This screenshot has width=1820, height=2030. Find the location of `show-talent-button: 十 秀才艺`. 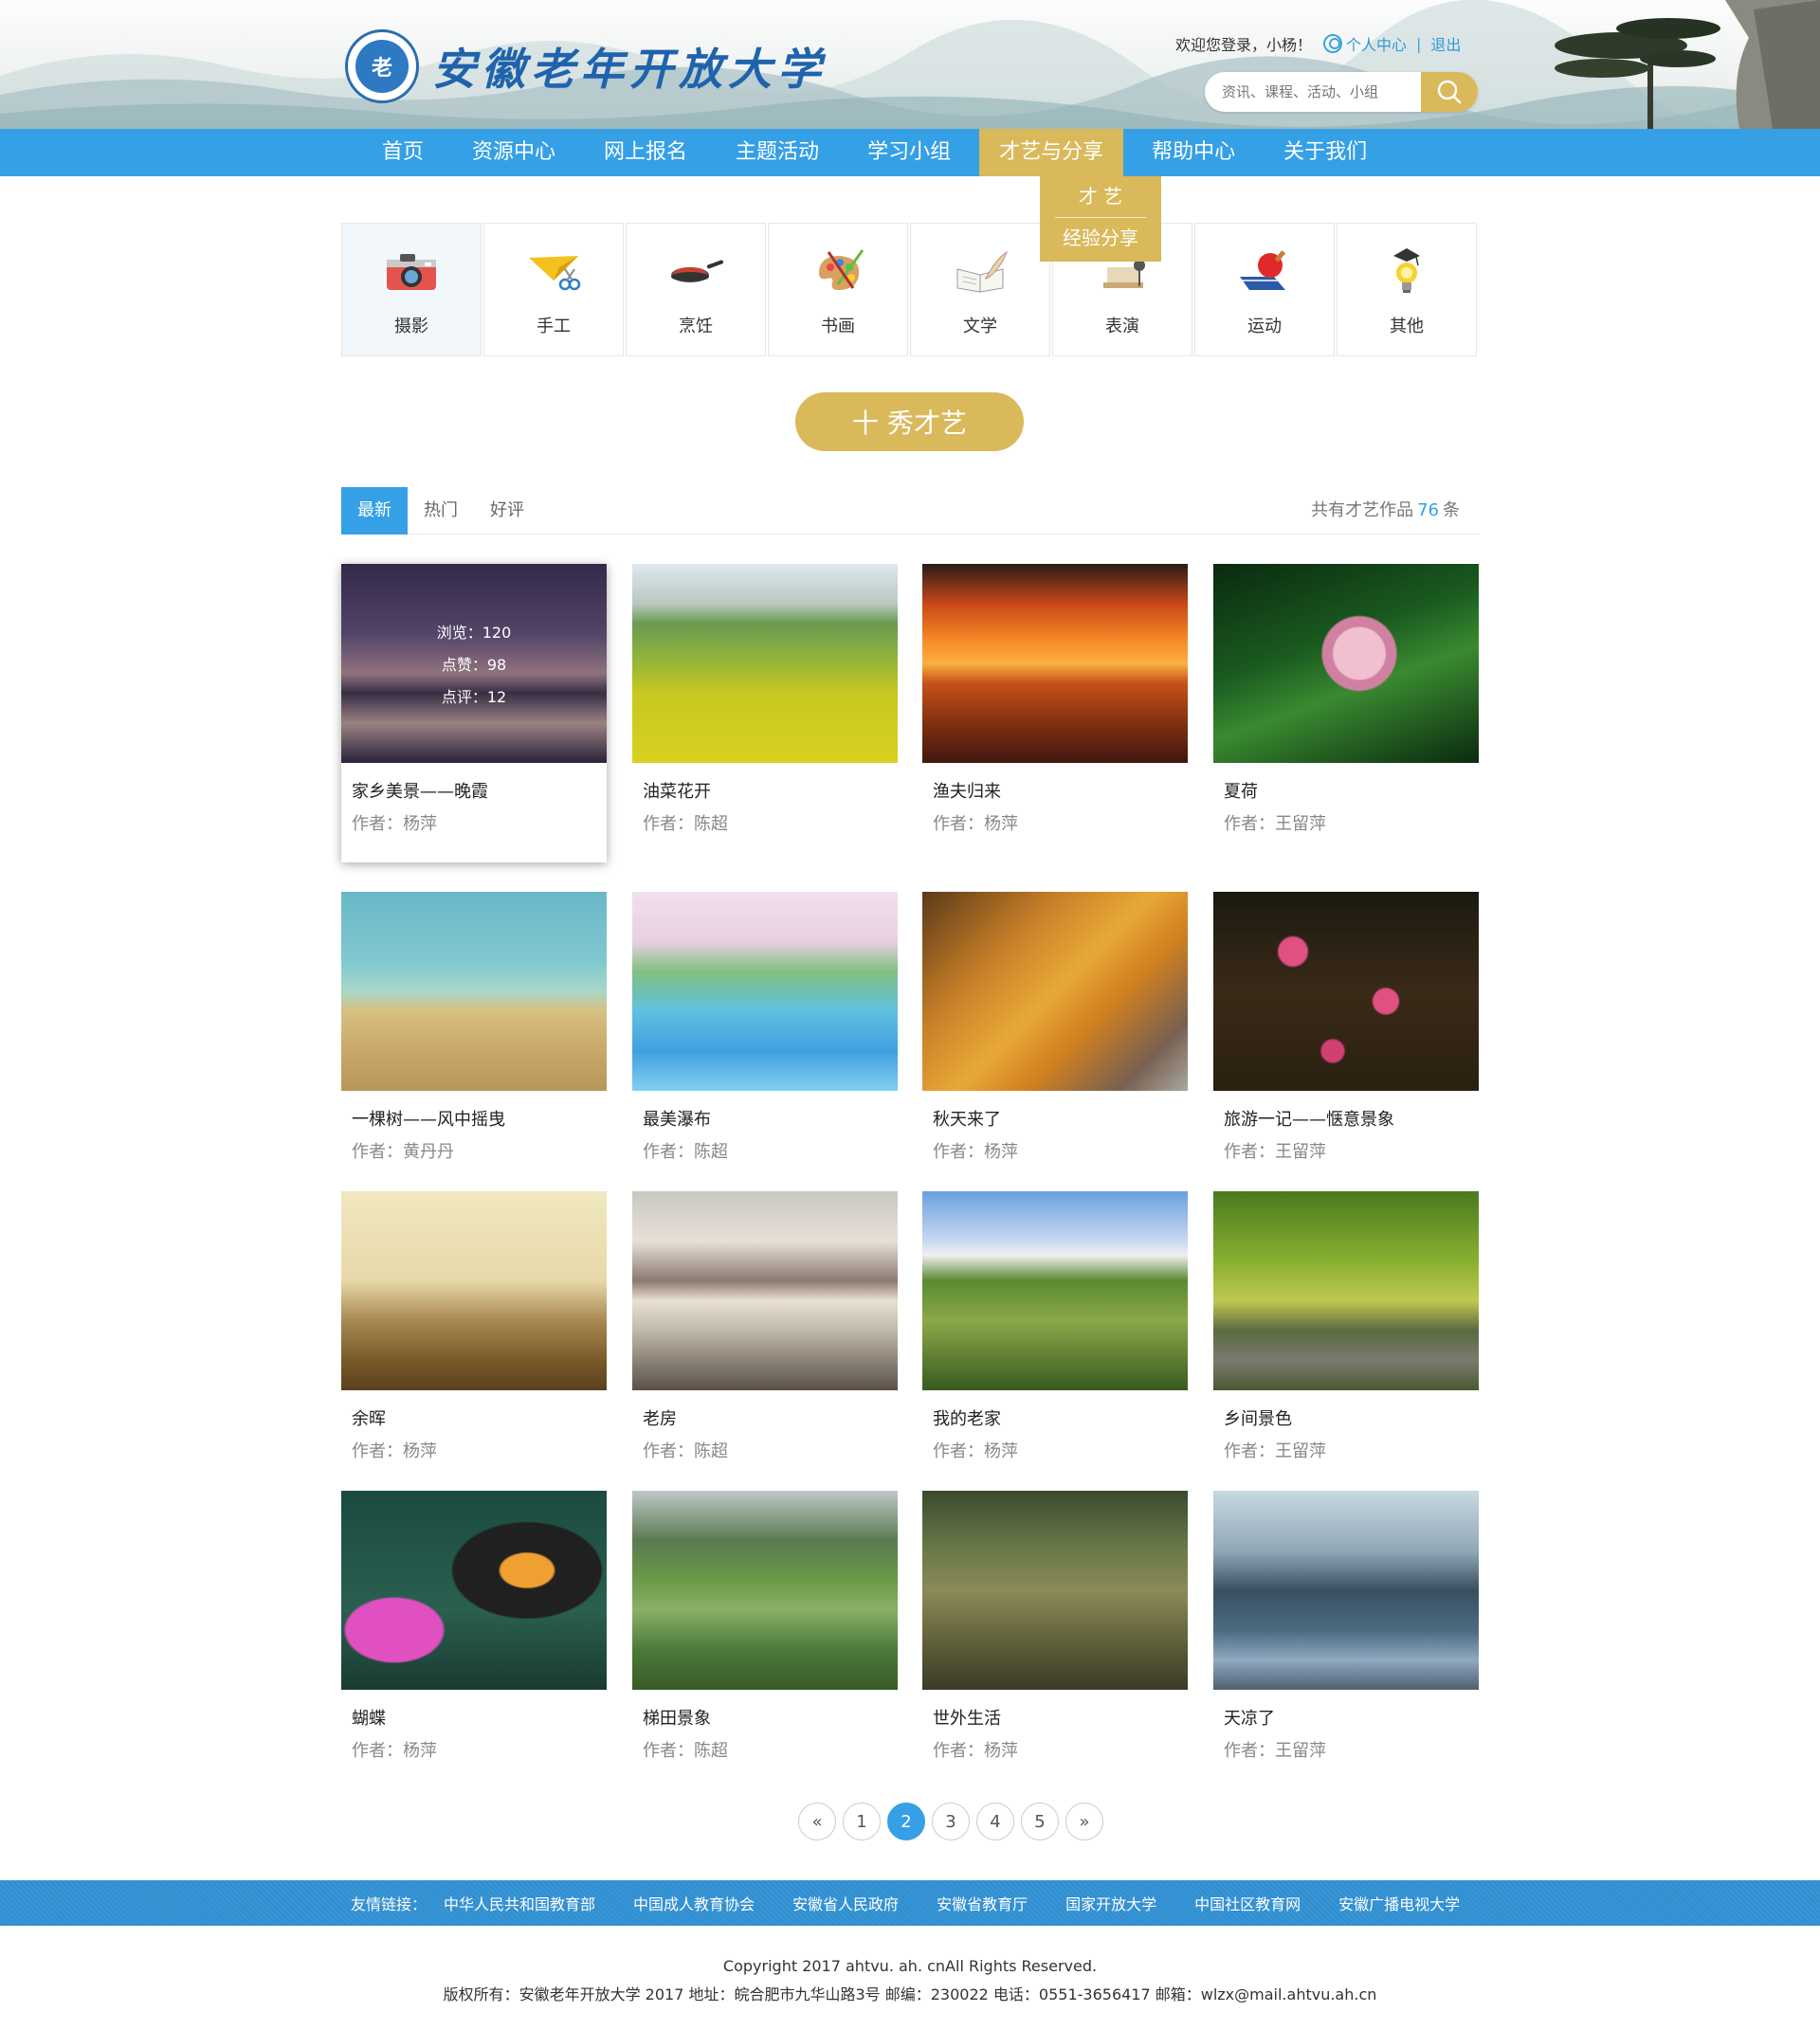

show-talent-button: 十 秀才艺 is located at coordinates (909, 422).